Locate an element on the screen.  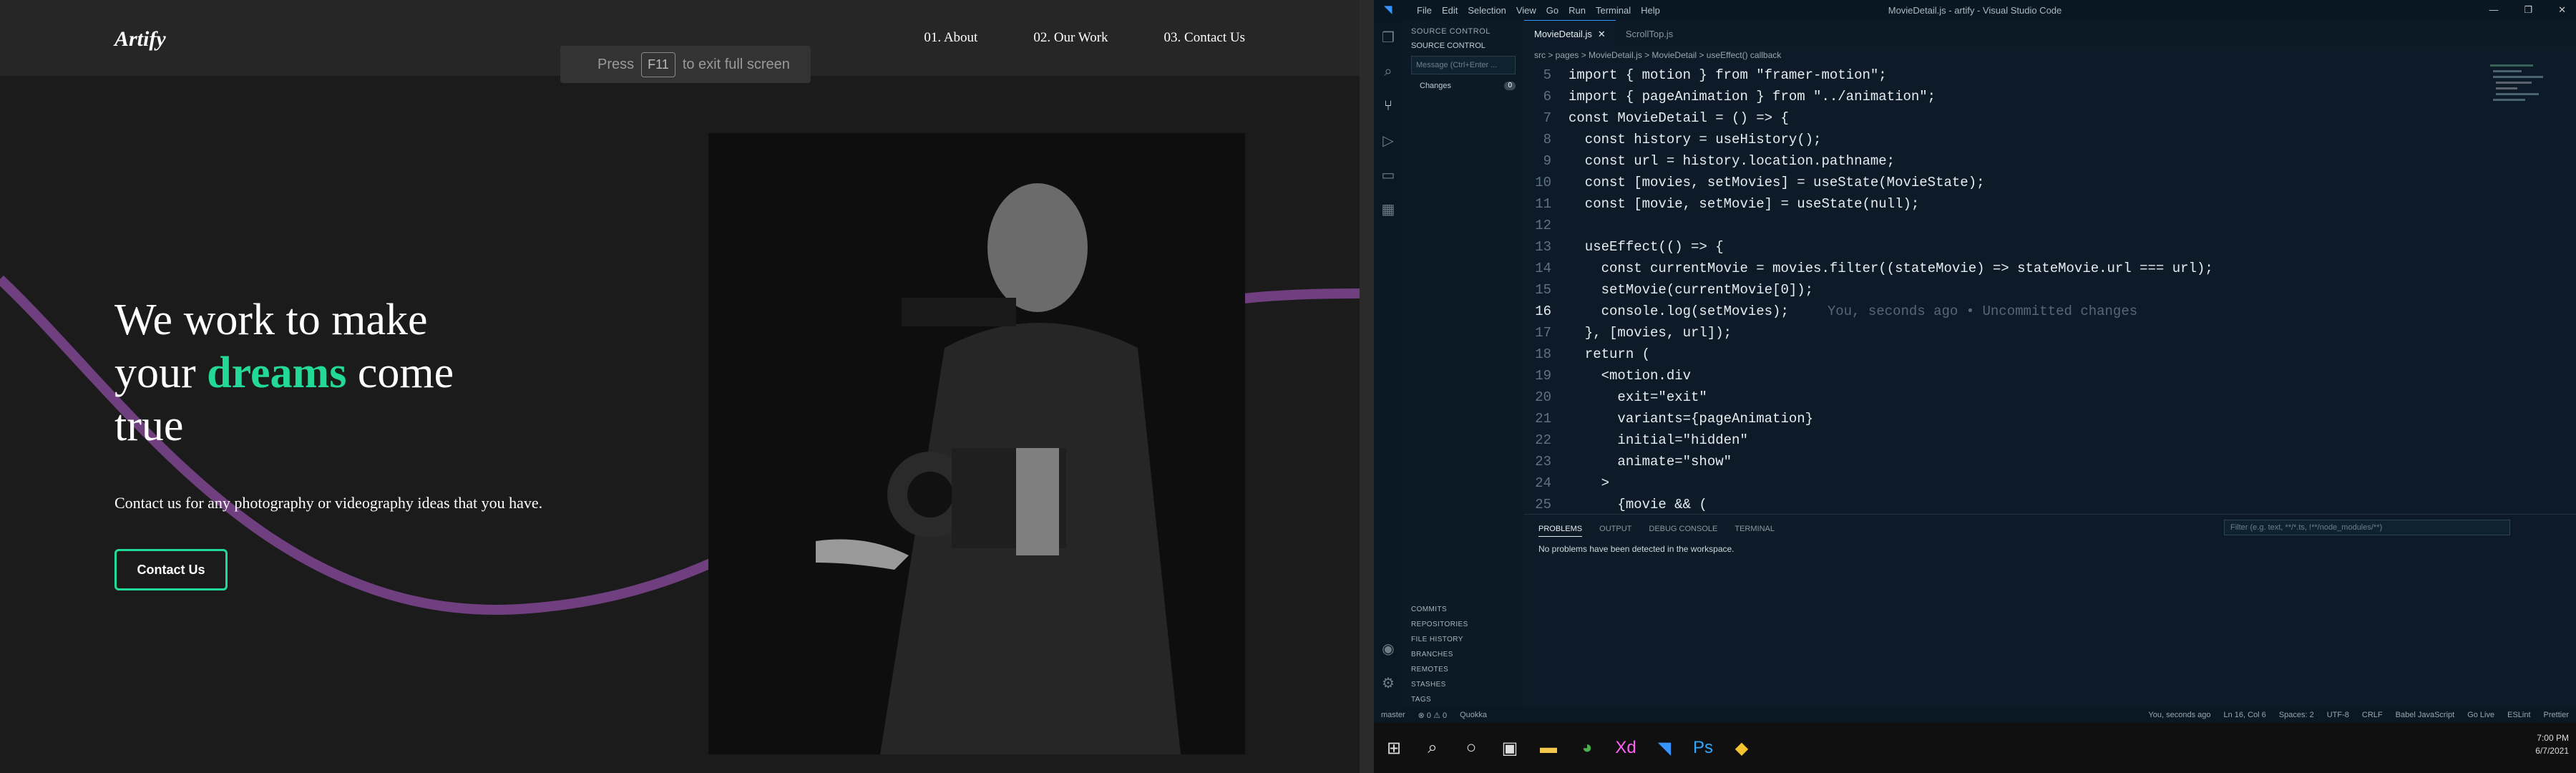
taskbar-clock: 7:00 PM 6/7/2021 is located at coordinates (2552, 744).